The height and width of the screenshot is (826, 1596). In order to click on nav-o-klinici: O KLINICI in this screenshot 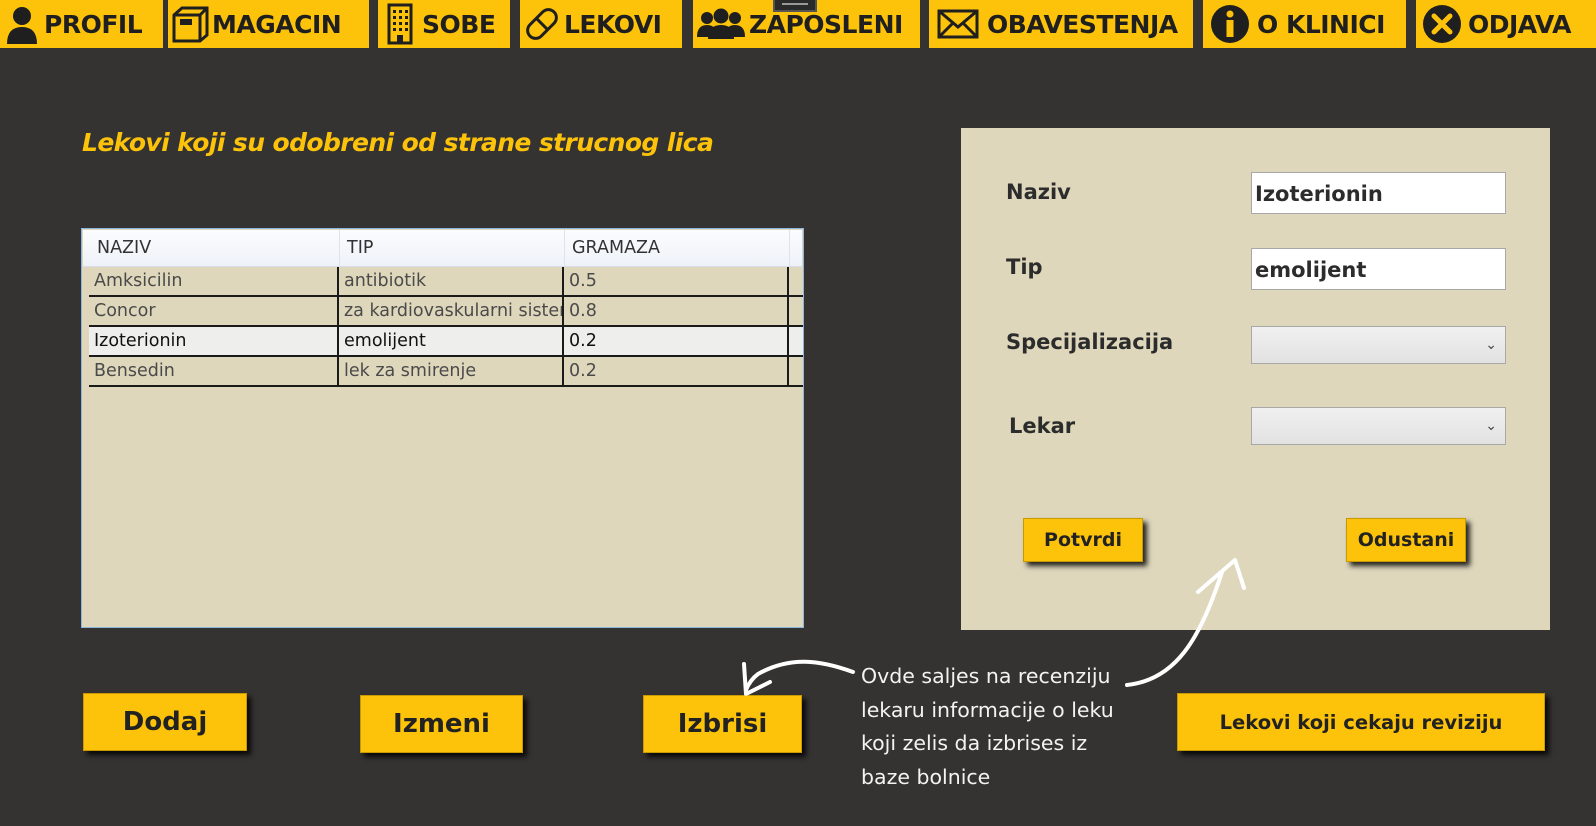, I will do `click(1304, 24)`.